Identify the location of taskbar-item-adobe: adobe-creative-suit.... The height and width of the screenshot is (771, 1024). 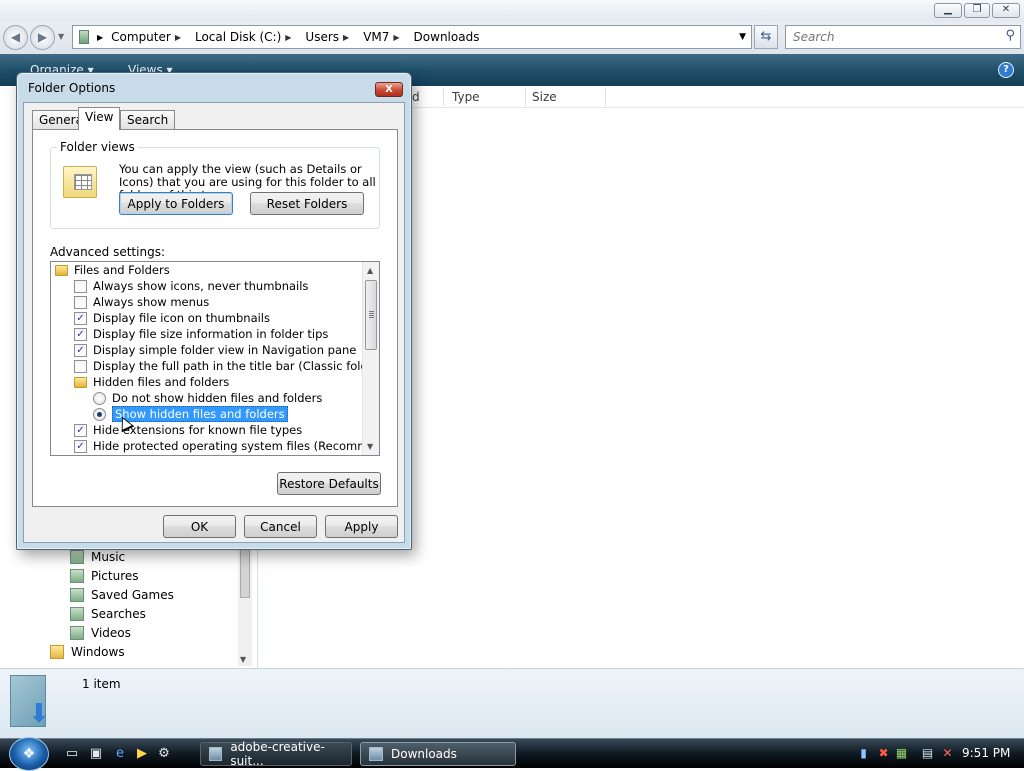
(276, 754).